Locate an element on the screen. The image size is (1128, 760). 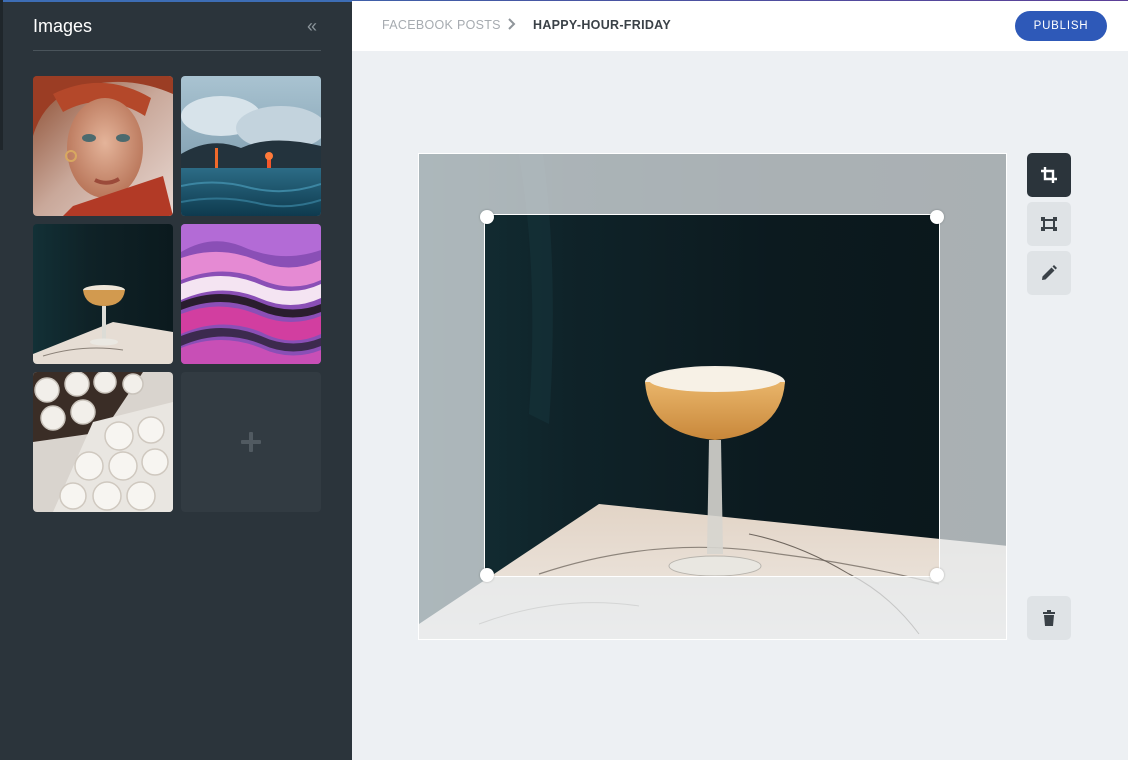
delete-tool-button is located at coordinates (1049, 618).